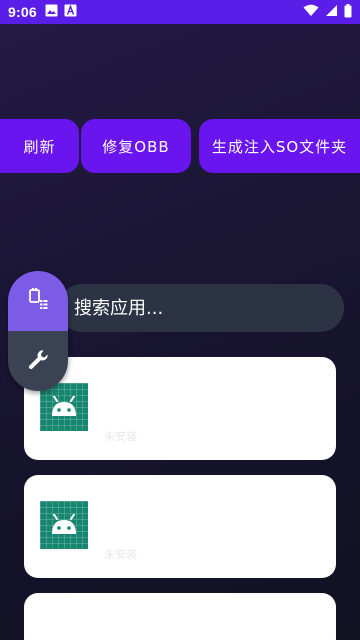  I want to click on app-list-button, so click(38, 301).